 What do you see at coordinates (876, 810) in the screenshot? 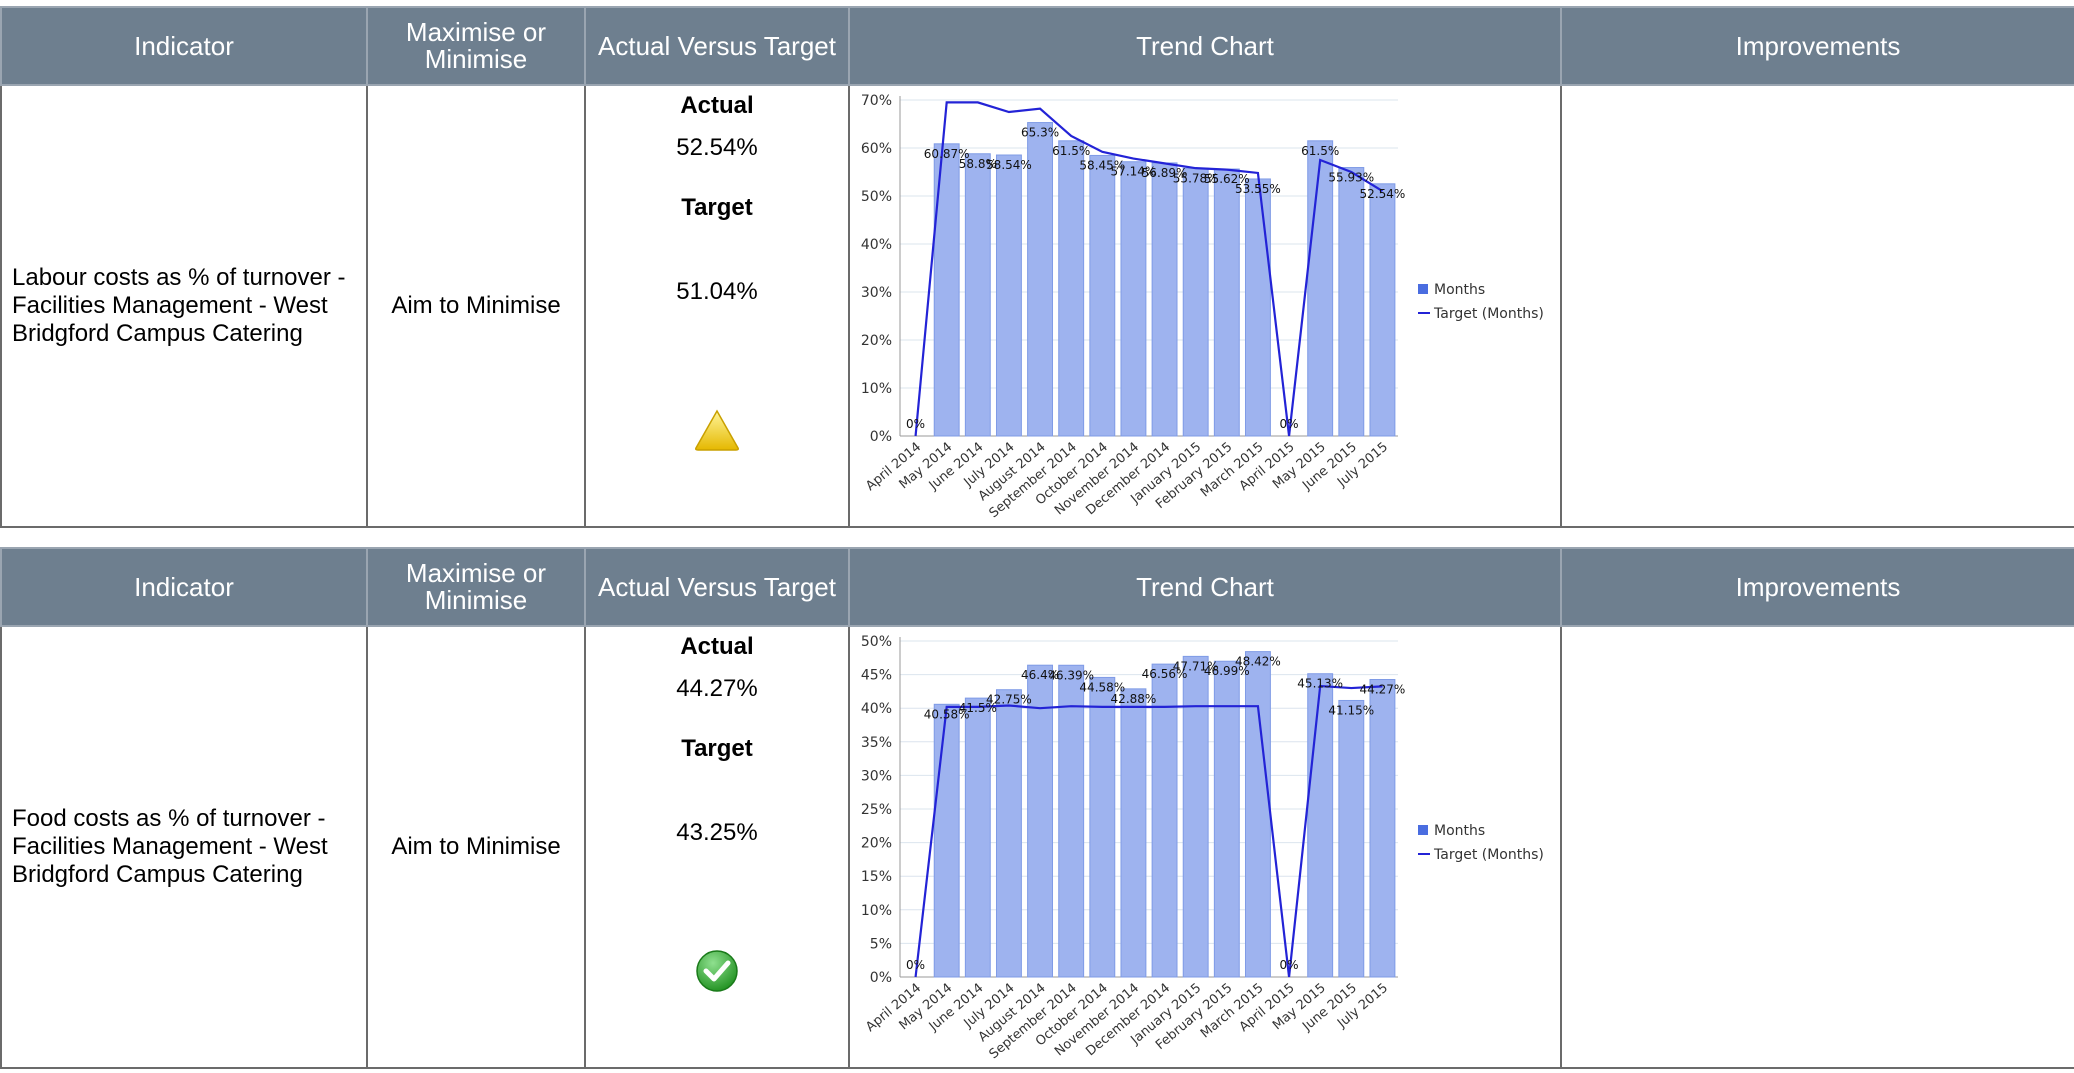
I see `y-tick-label: 25%` at bounding box center [876, 810].